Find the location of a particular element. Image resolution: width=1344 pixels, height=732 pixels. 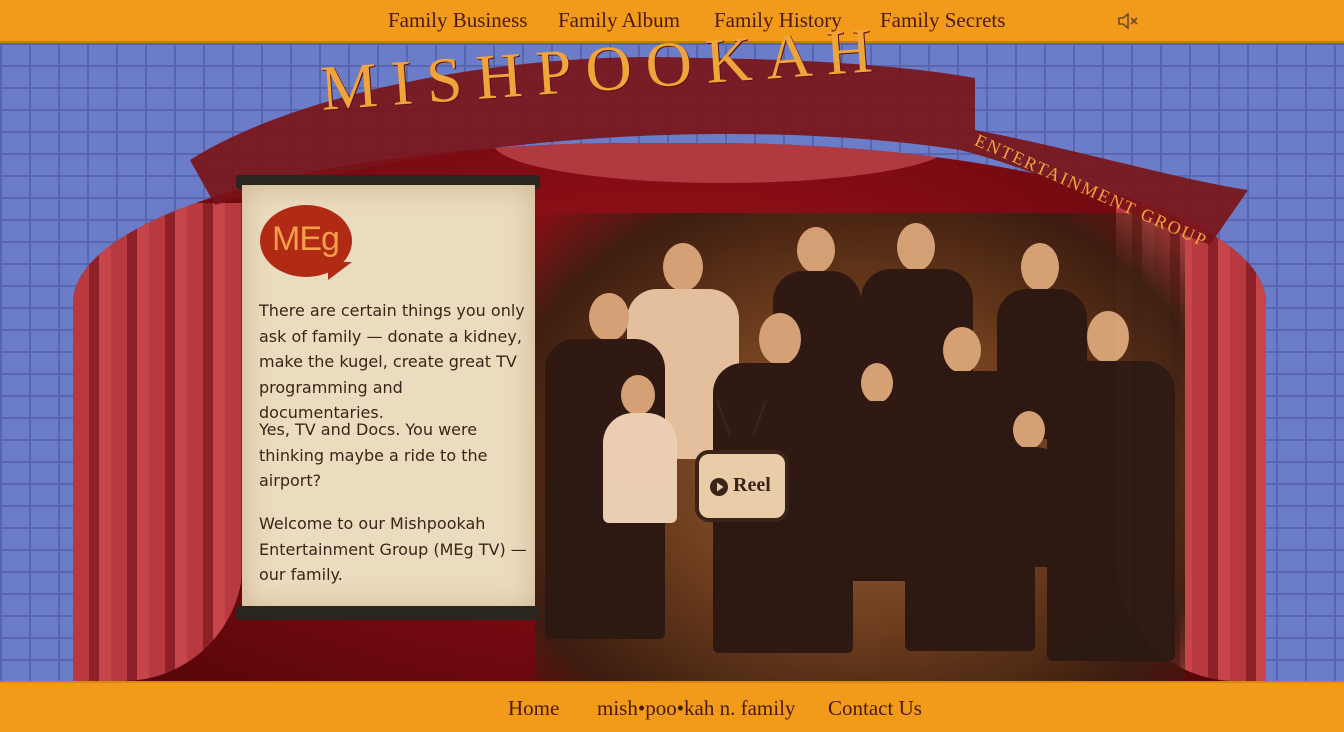

curtain-valance is located at coordinates (723, 163).